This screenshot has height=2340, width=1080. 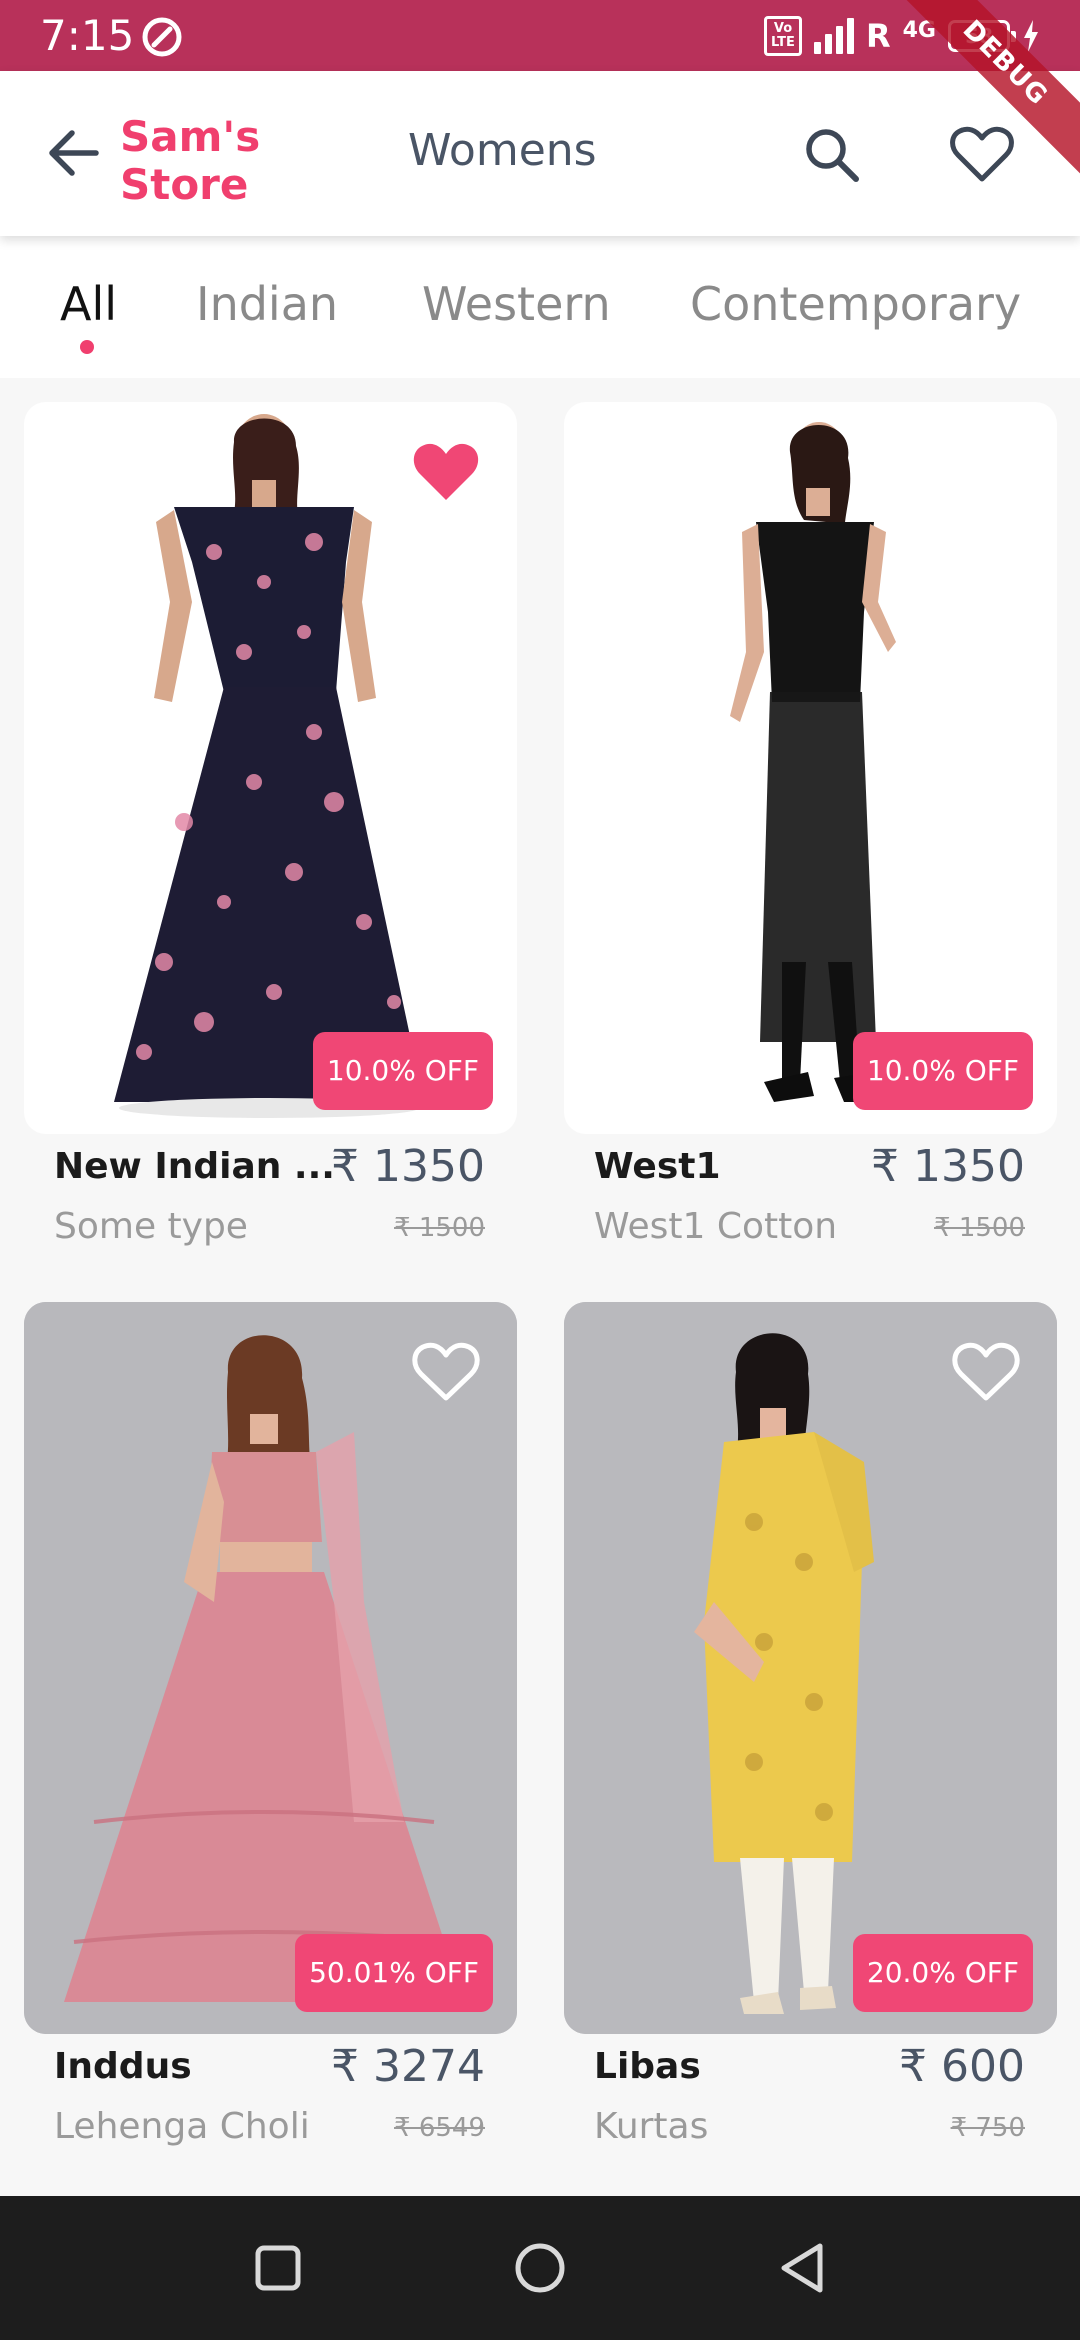 I want to click on discount-badge: 20.0% OFF, so click(x=942, y=1973).